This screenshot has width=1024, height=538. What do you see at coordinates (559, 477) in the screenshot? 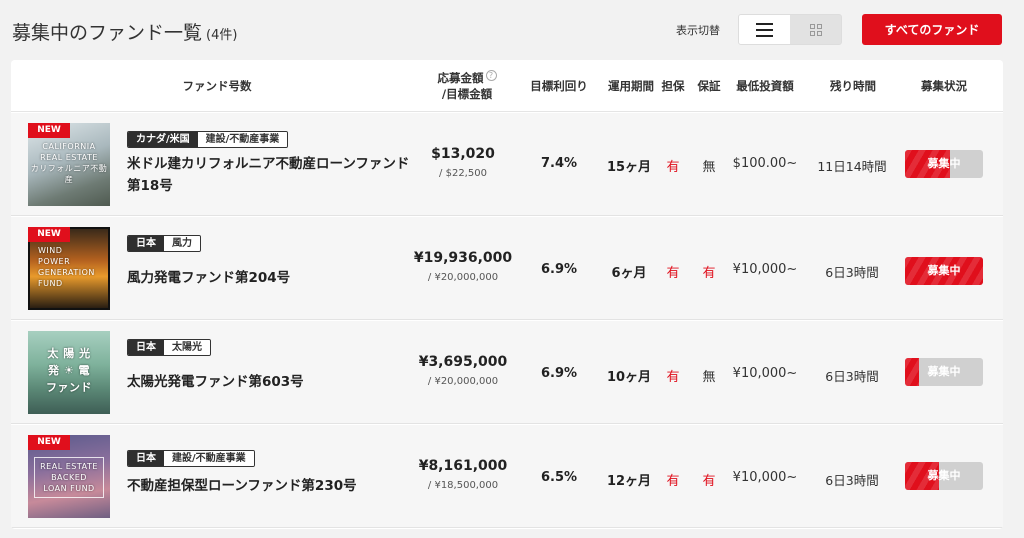
I see `yield: 6.5%` at bounding box center [559, 477].